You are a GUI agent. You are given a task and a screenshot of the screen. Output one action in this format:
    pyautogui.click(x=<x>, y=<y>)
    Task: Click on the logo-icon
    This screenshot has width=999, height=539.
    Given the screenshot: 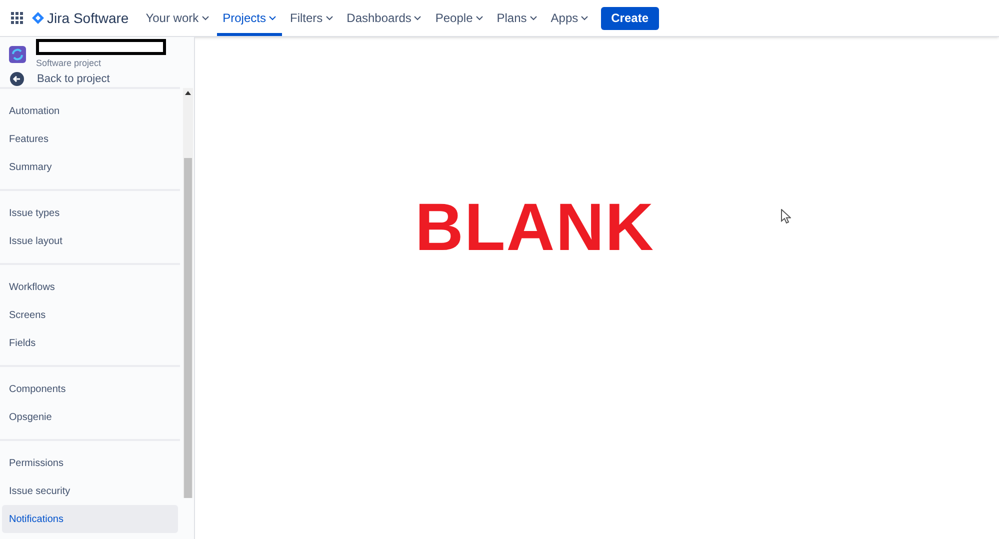 What is the action you would take?
    pyautogui.click(x=38, y=18)
    